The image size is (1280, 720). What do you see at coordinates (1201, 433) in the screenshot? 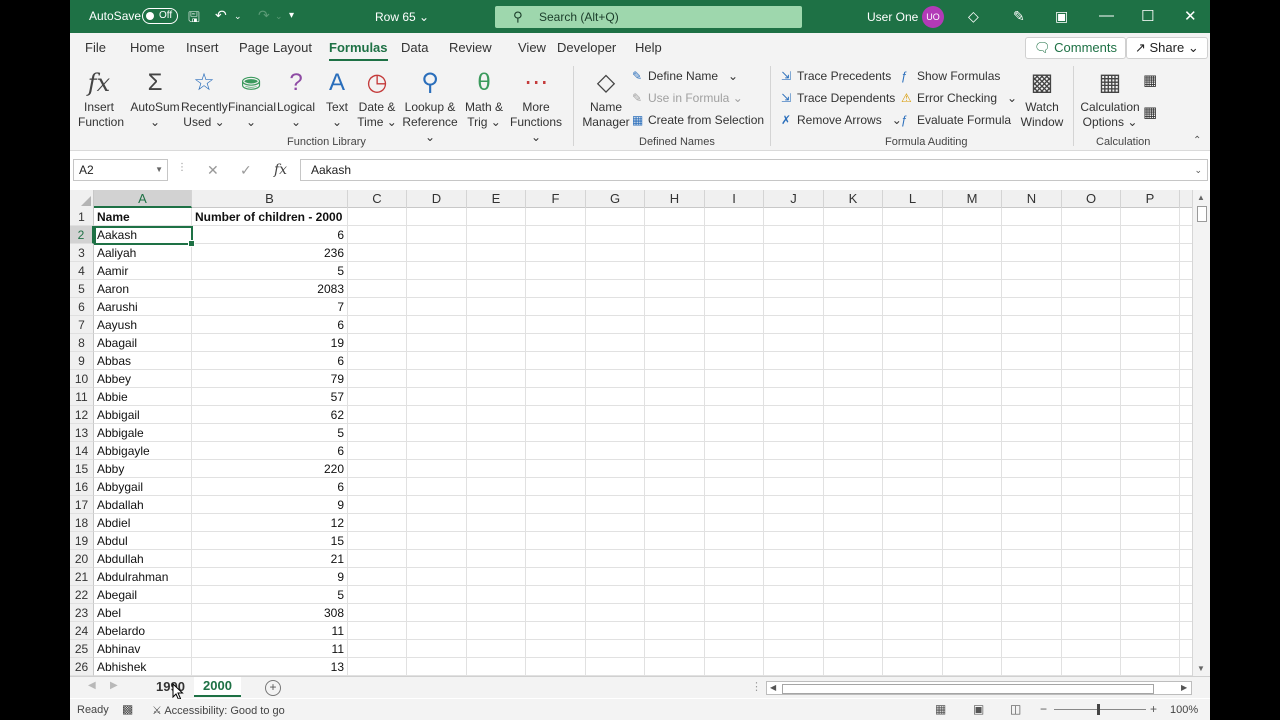
I see `vertical-scrollbar: ▲ ▼` at bounding box center [1201, 433].